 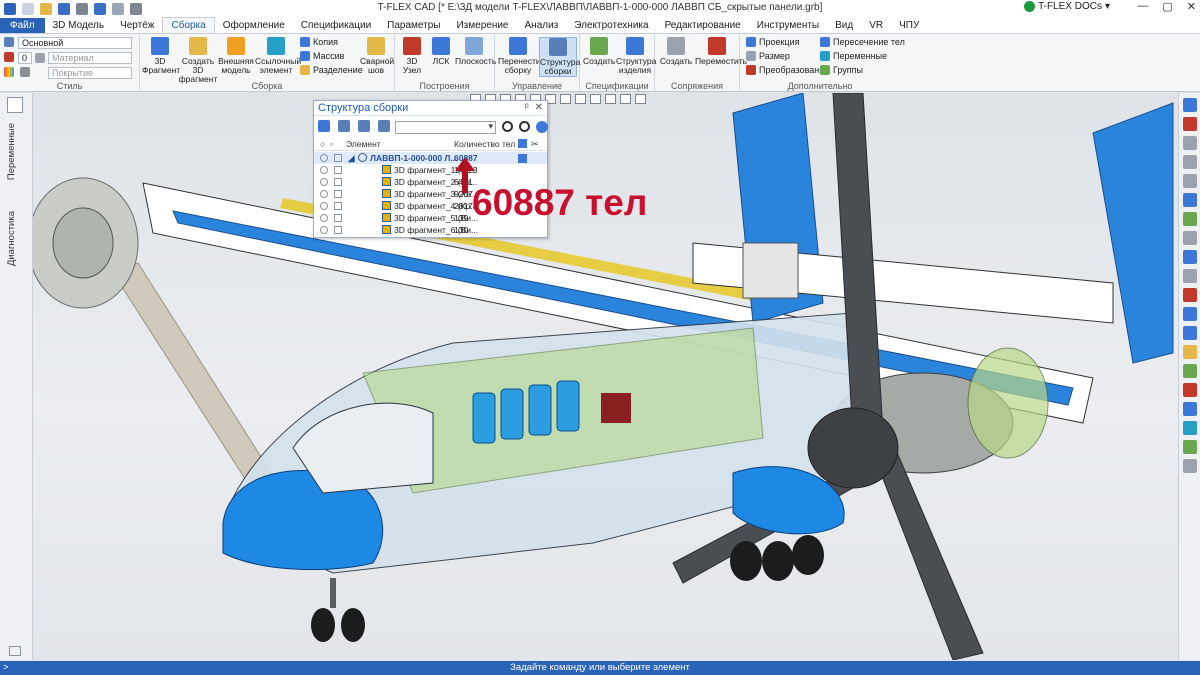 I want to click on tab-edit: Редактирование, so click(x=703, y=25).